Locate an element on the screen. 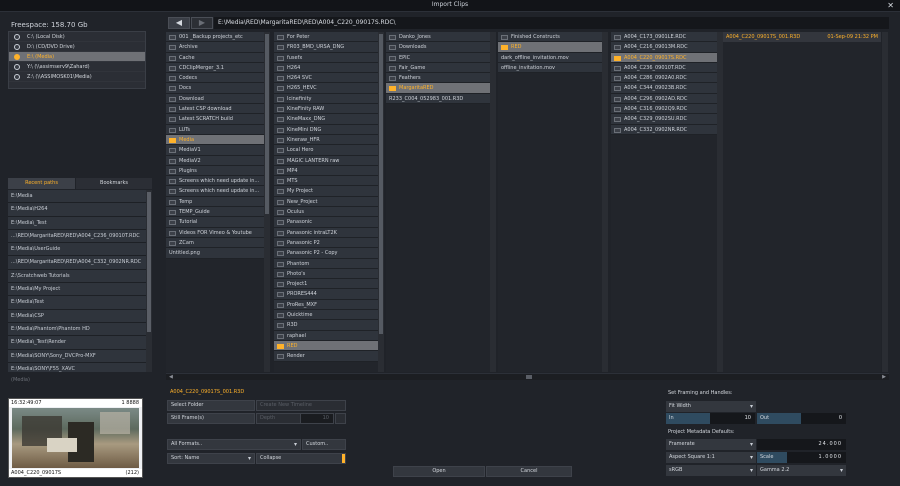  folder-item: Project1 is located at coordinates (326, 284).